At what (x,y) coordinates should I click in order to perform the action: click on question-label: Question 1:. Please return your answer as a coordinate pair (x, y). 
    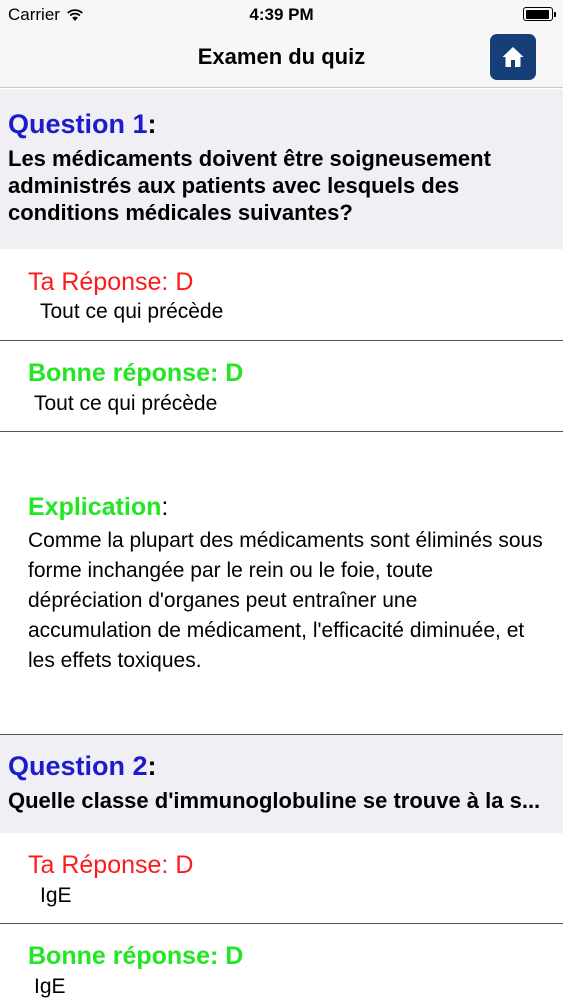
    Looking at the image, I should click on (82, 124).